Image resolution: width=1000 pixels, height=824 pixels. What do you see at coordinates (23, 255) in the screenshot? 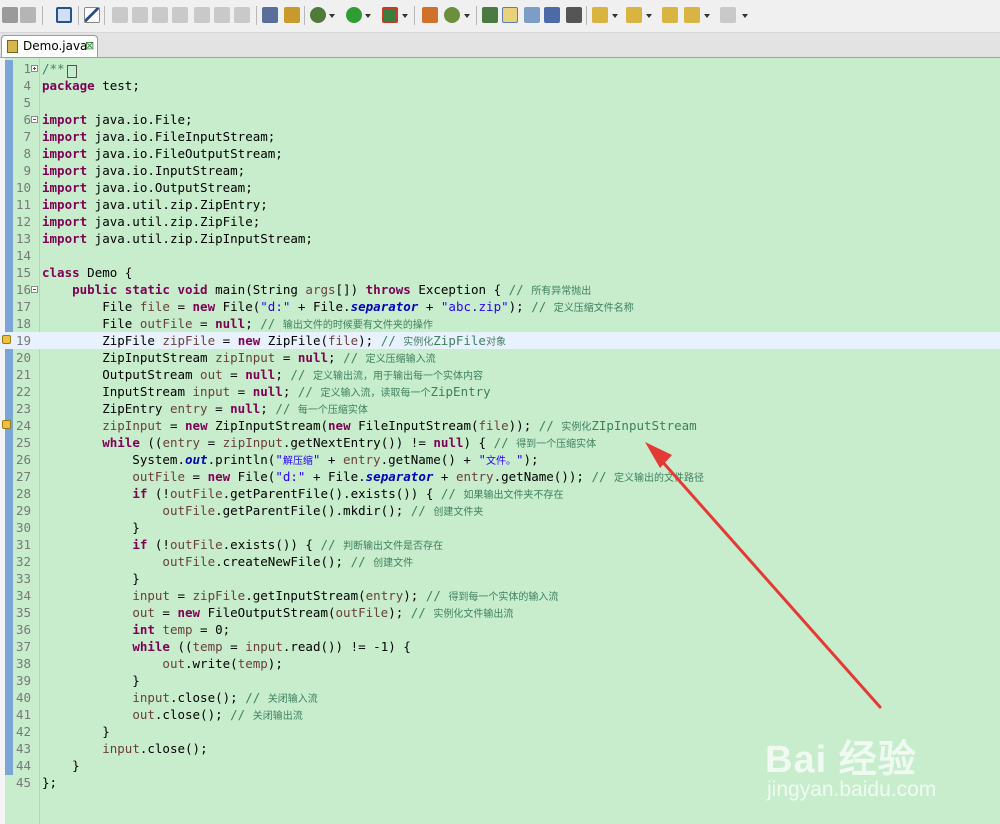
I see `line-number: 14` at bounding box center [23, 255].